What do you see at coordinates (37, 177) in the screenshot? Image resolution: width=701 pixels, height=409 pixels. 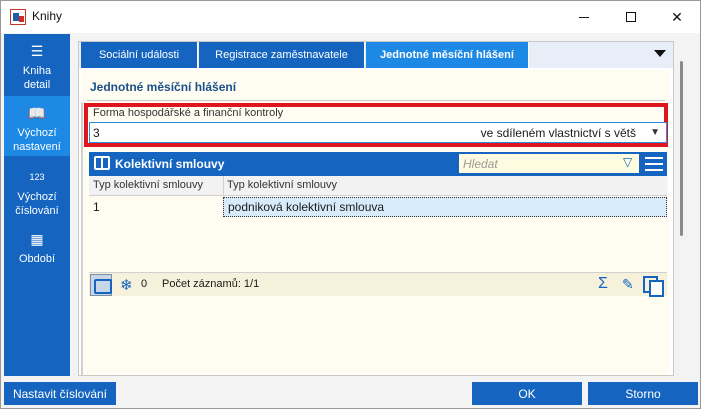 I see `numbering-icon: 123` at bounding box center [37, 177].